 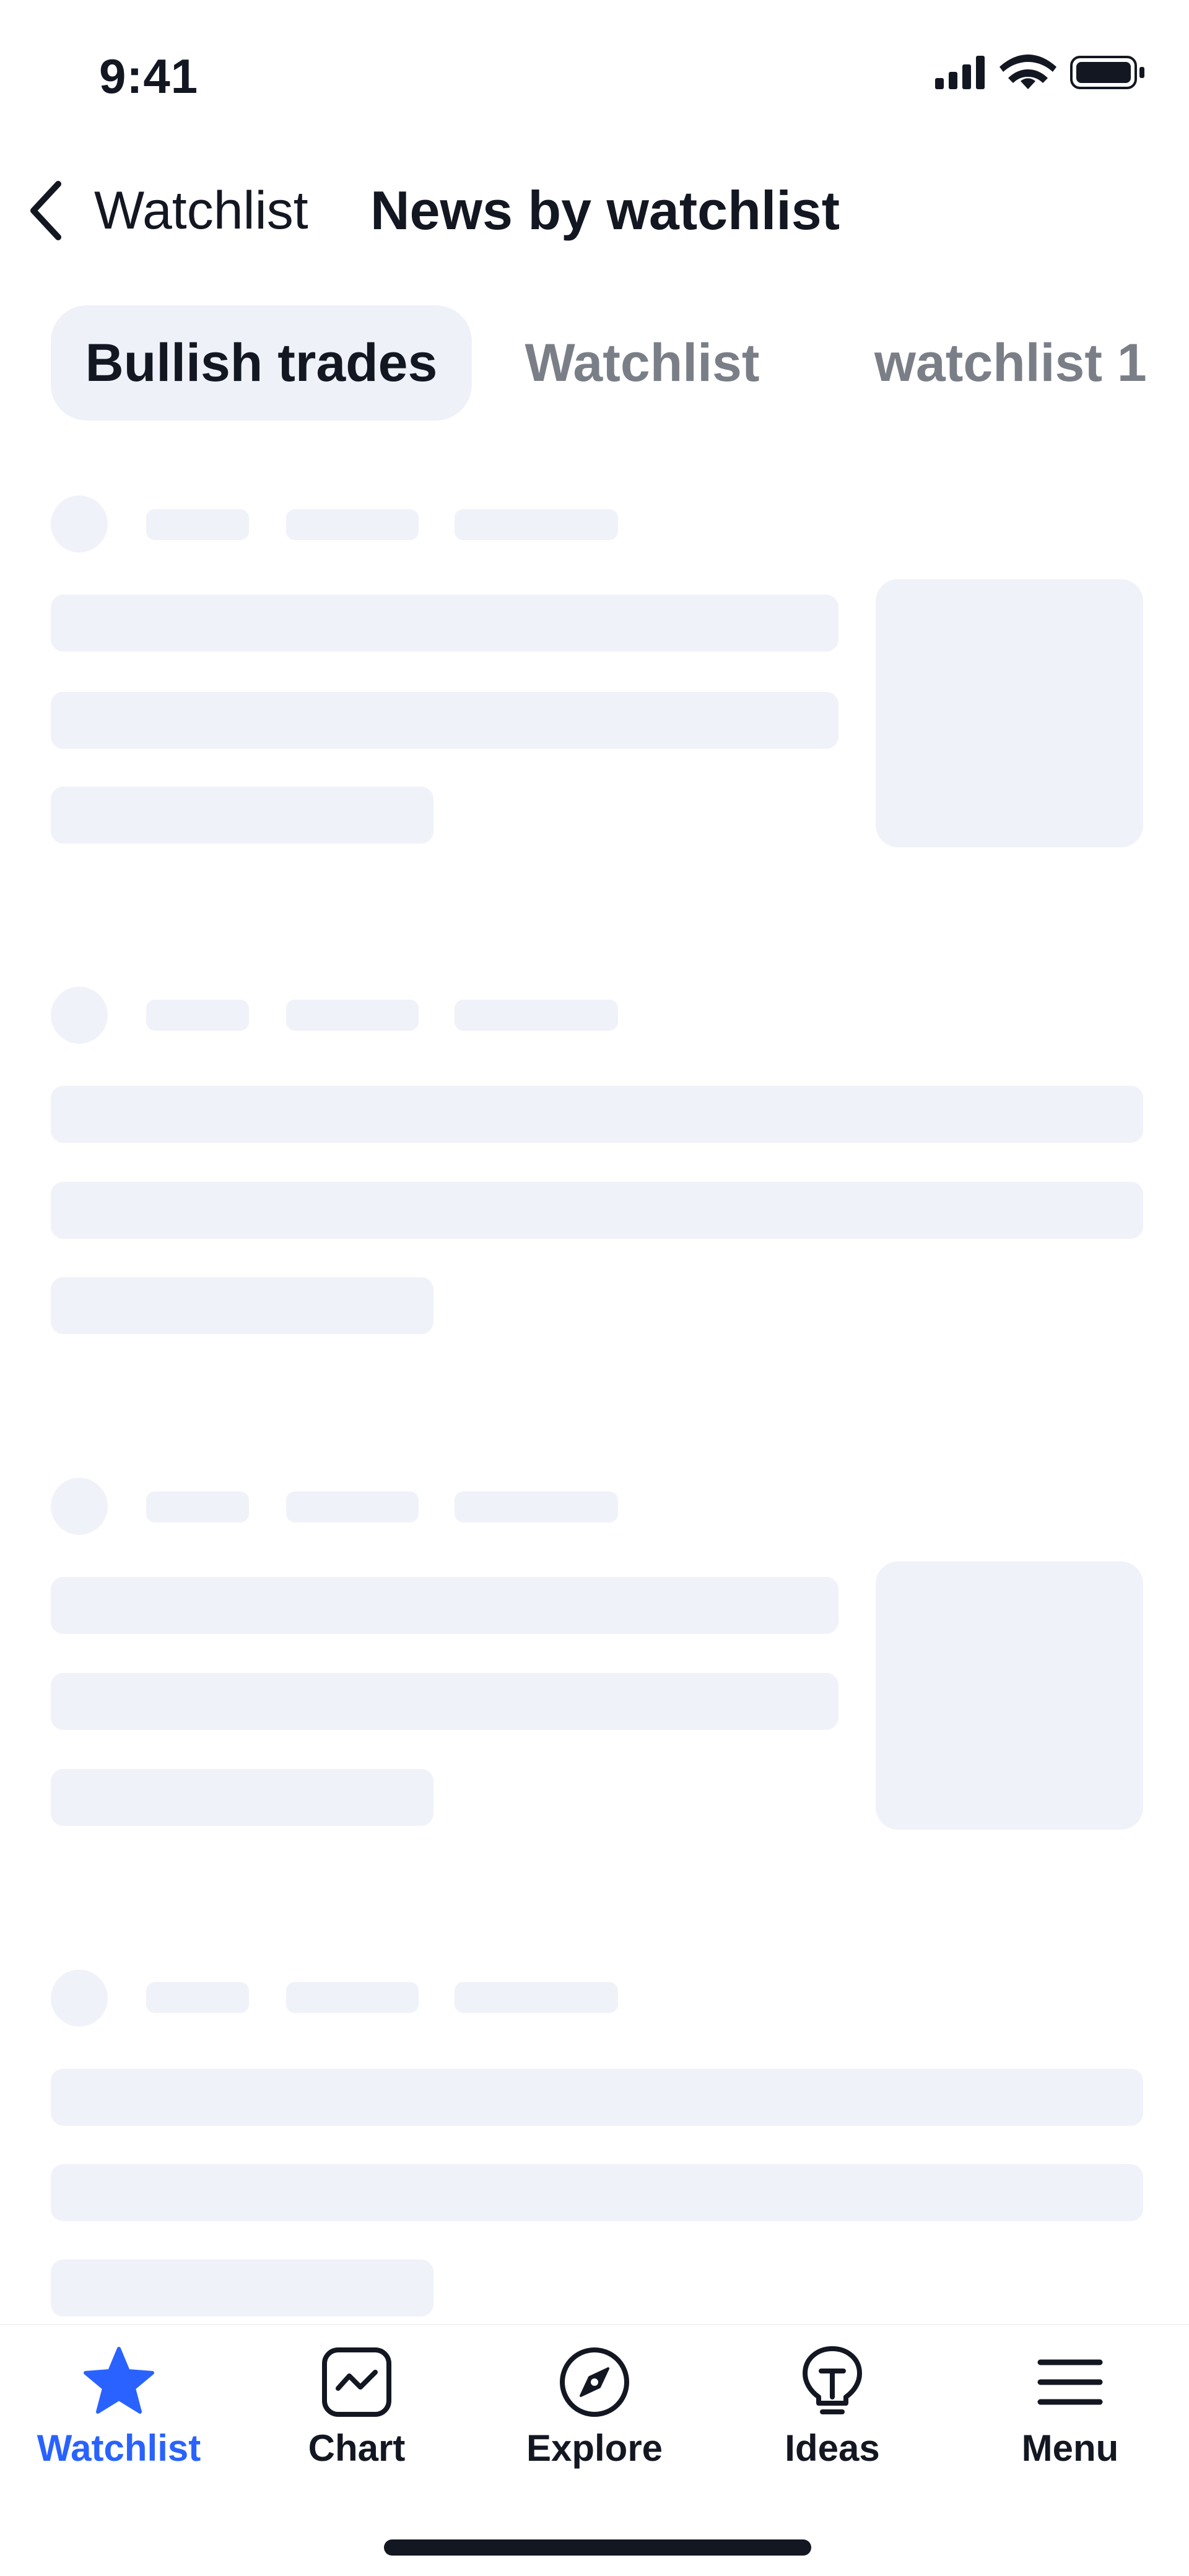 I want to click on menu-icon, so click(x=1070, y=2382).